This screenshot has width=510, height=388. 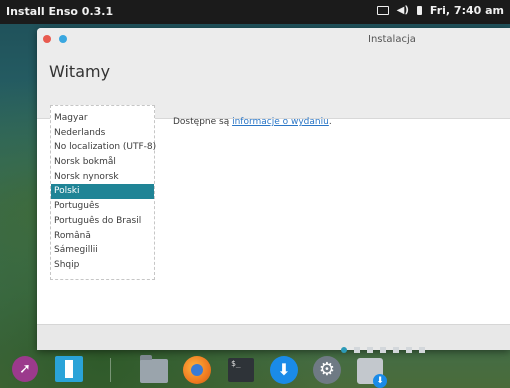 What do you see at coordinates (102, 265) in the screenshot?
I see `language-item: Shqip` at bounding box center [102, 265].